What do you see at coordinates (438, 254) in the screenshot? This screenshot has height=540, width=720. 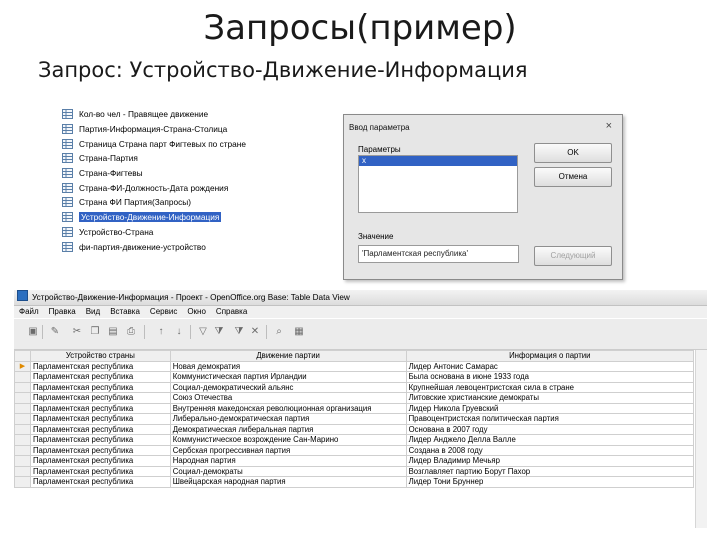 I see `value-input: 'Парламентская республика'` at bounding box center [438, 254].